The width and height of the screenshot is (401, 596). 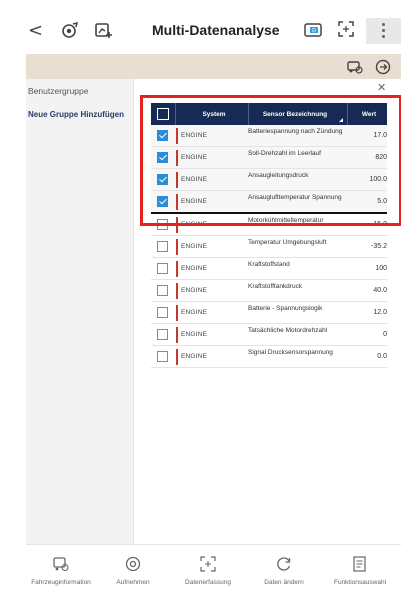 I want to click on car-settings-icon, so click(x=61, y=564).